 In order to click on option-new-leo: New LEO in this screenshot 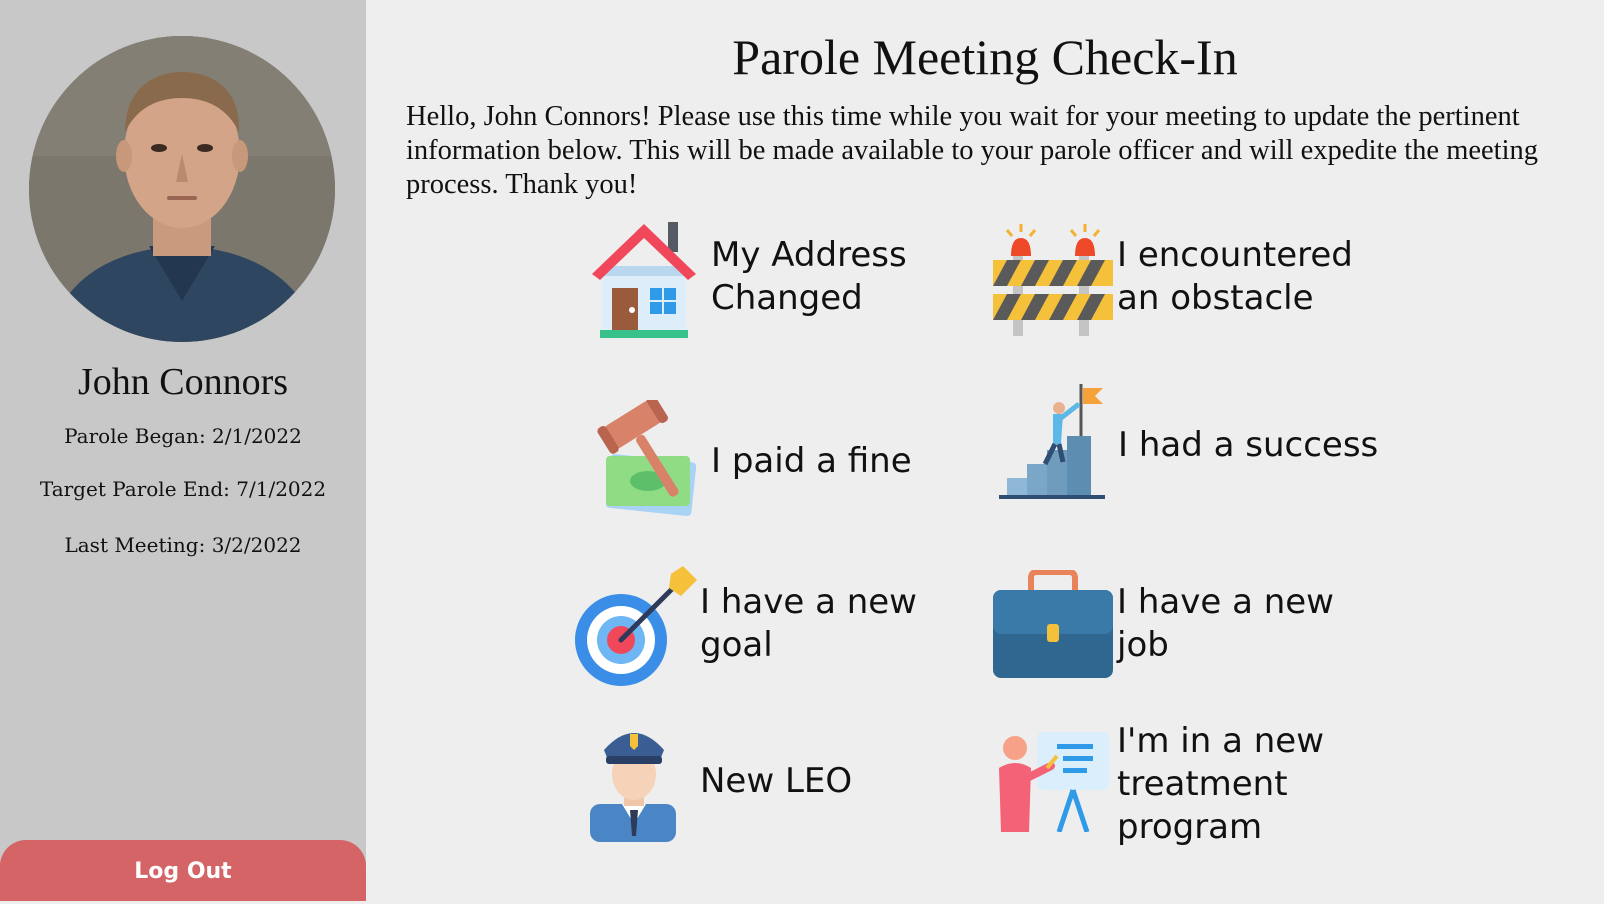, I will do `click(760, 781)`.